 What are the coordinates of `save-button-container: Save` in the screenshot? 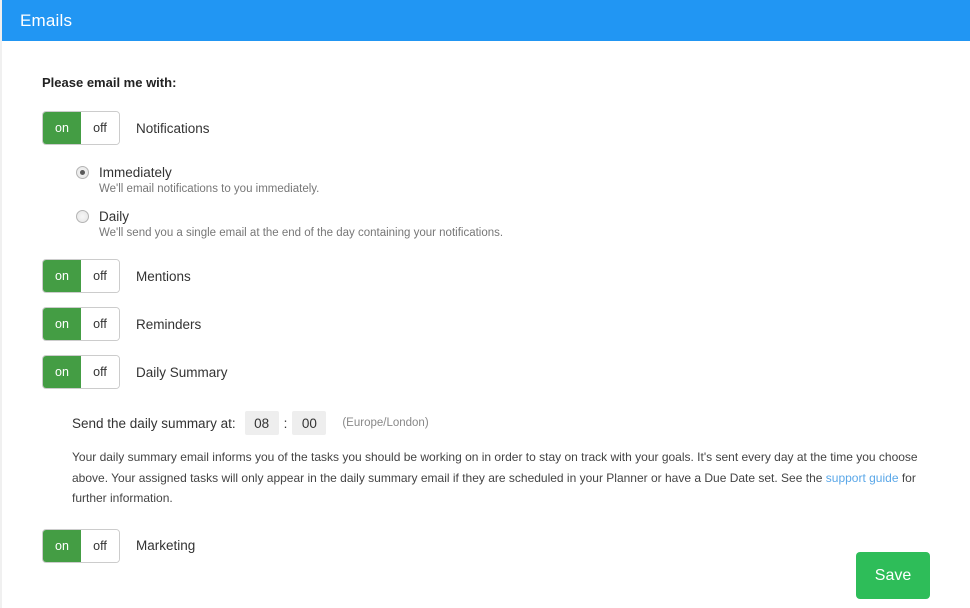 It's located at (893, 575).